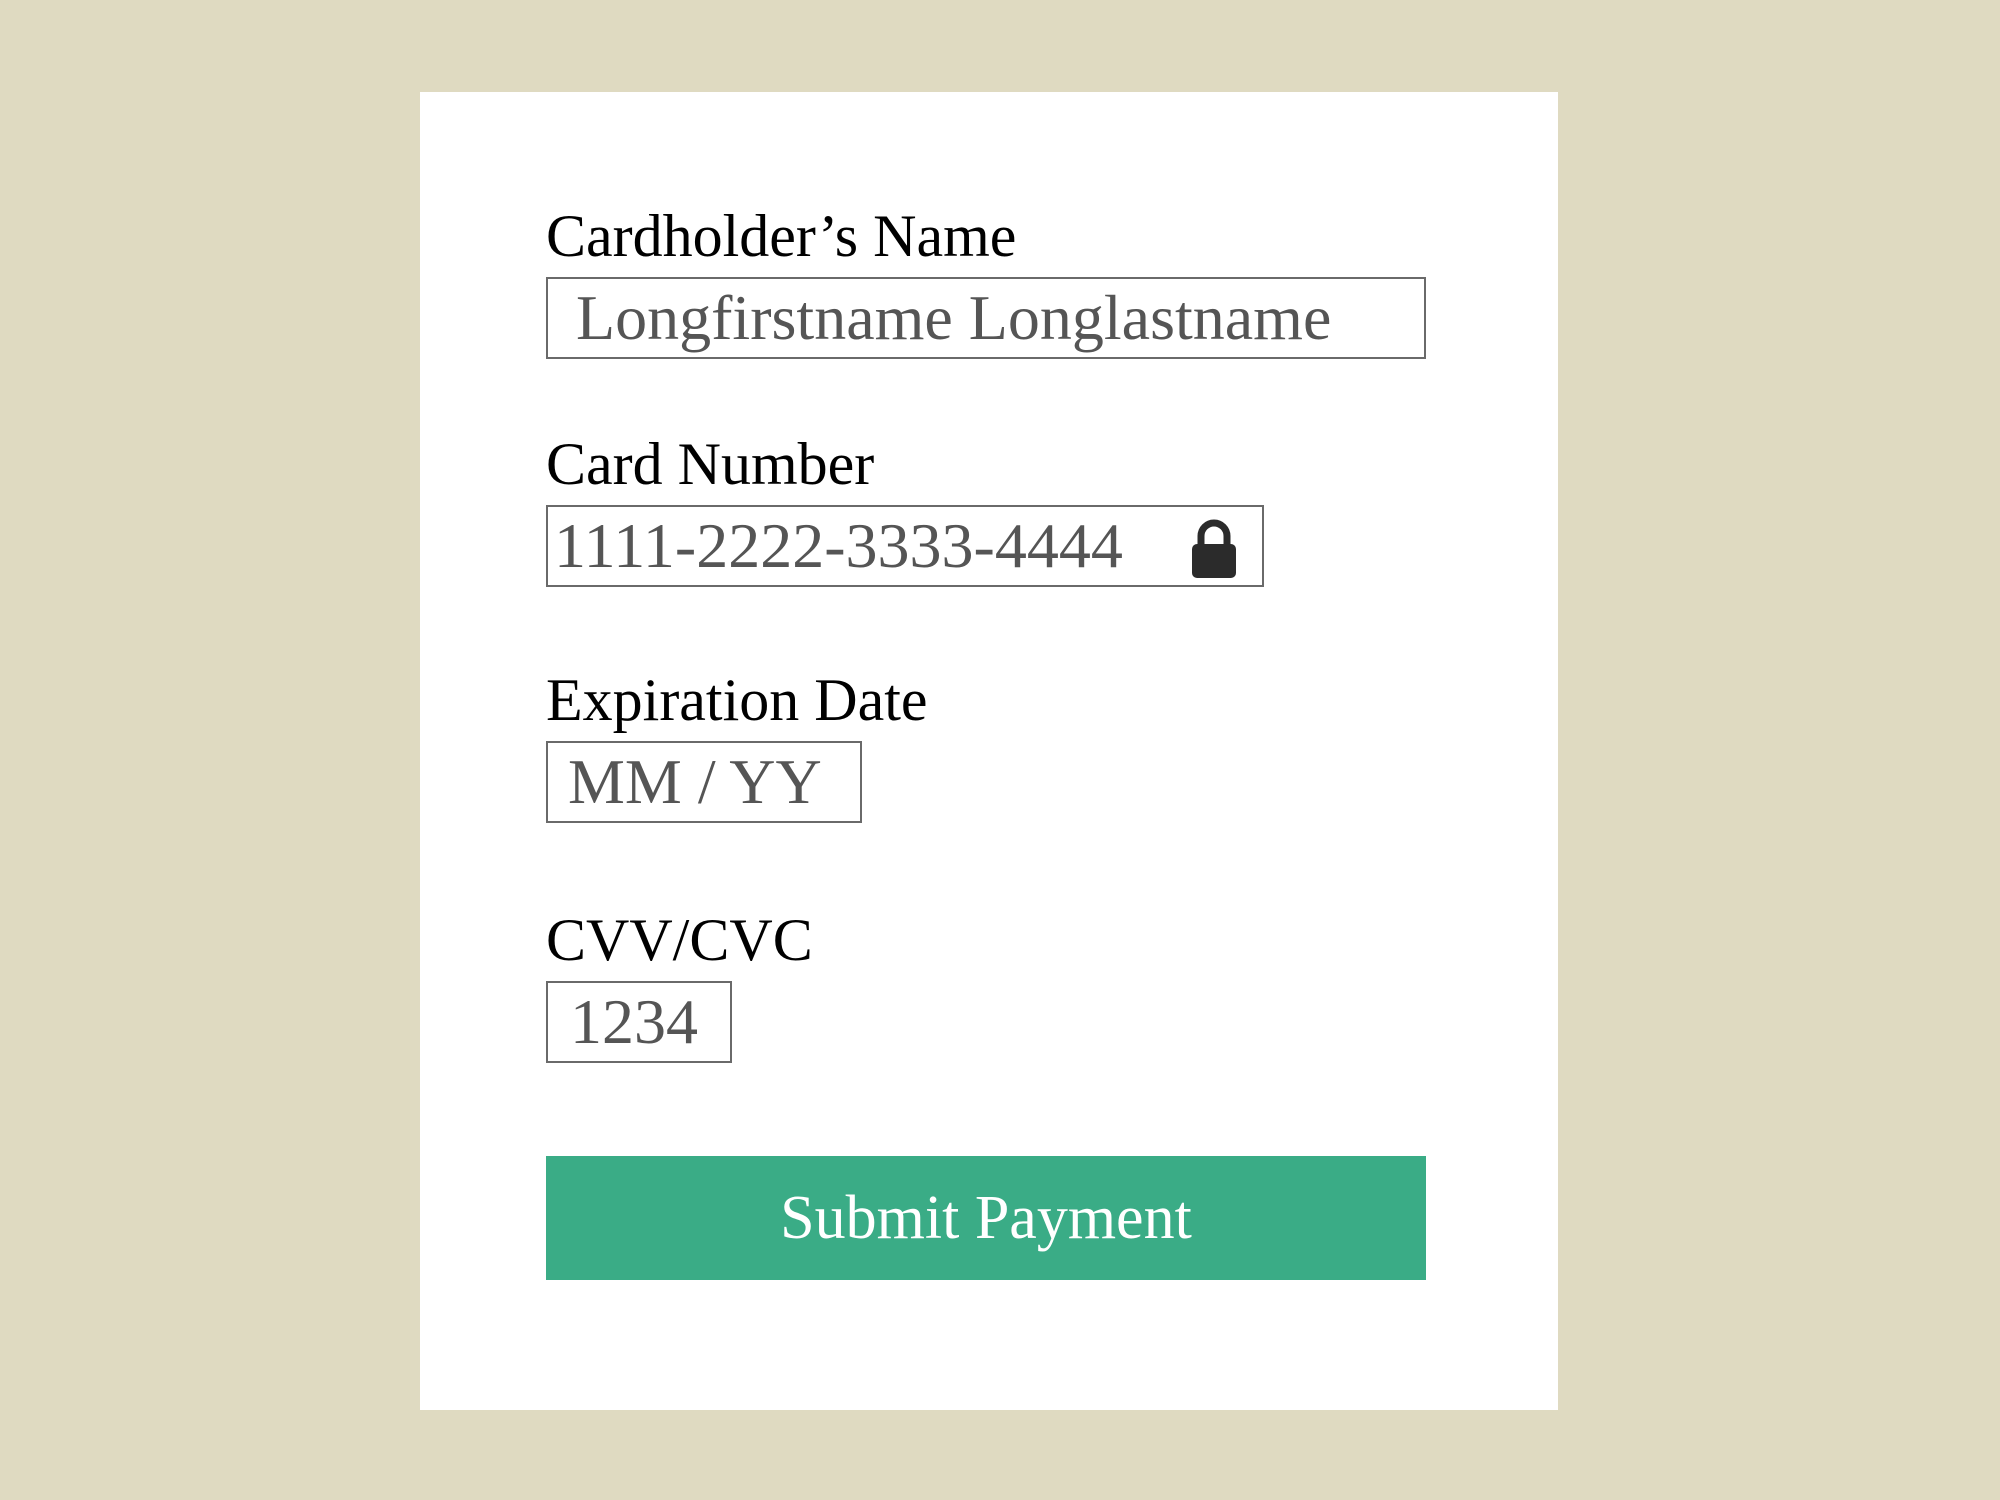  I want to click on expiration-date-label: Expiration Date, so click(737, 700).